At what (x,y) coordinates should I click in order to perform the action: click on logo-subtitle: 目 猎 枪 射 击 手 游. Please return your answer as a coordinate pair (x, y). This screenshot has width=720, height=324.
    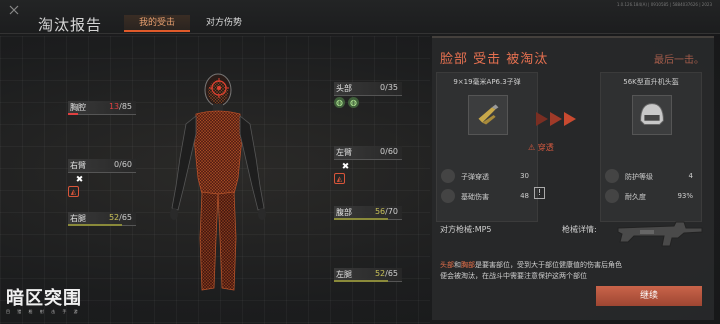
    Looking at the image, I should click on (43, 311).